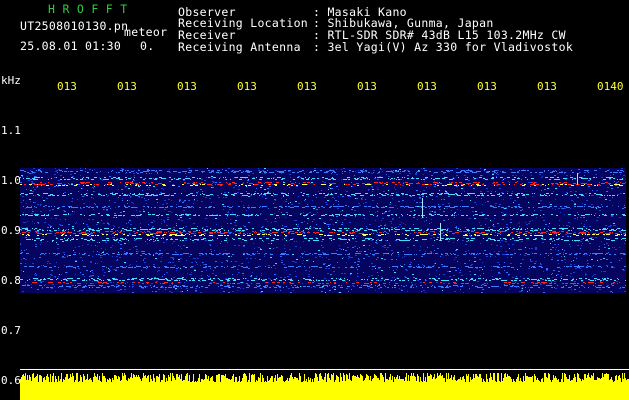  I want to click on noise-level-strip, so click(324, 385).